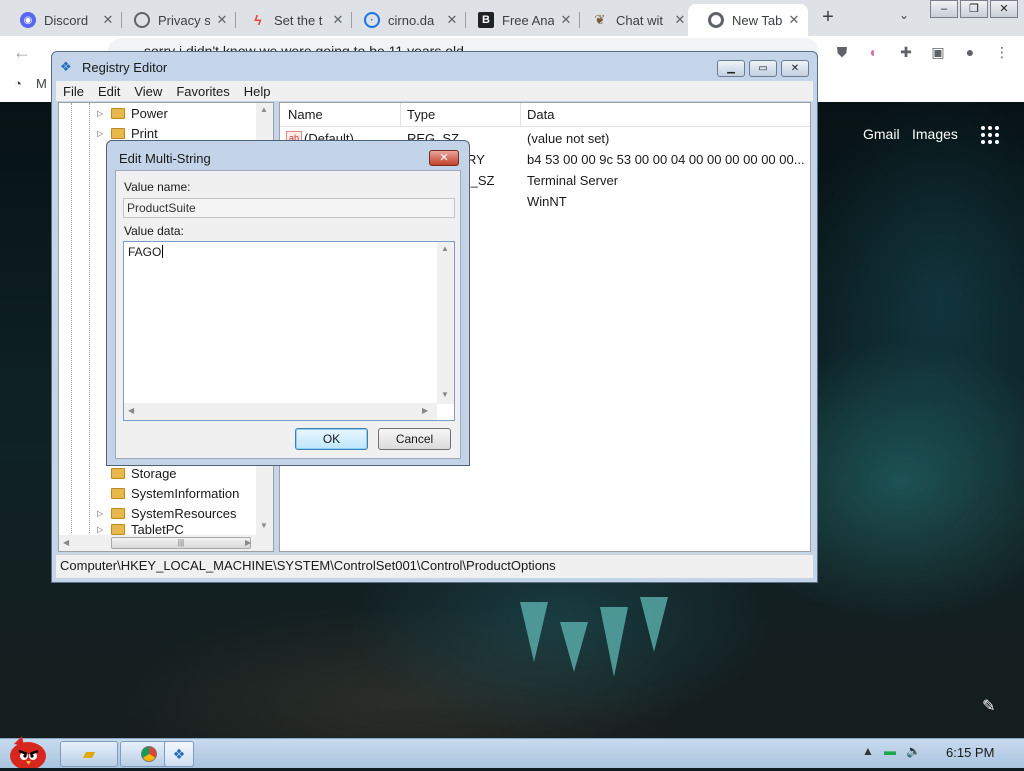 This screenshot has width=1024, height=771. What do you see at coordinates (445, 323) in the screenshot?
I see `textarea-vertical-scrollbar: ▲ ▼` at bounding box center [445, 323].